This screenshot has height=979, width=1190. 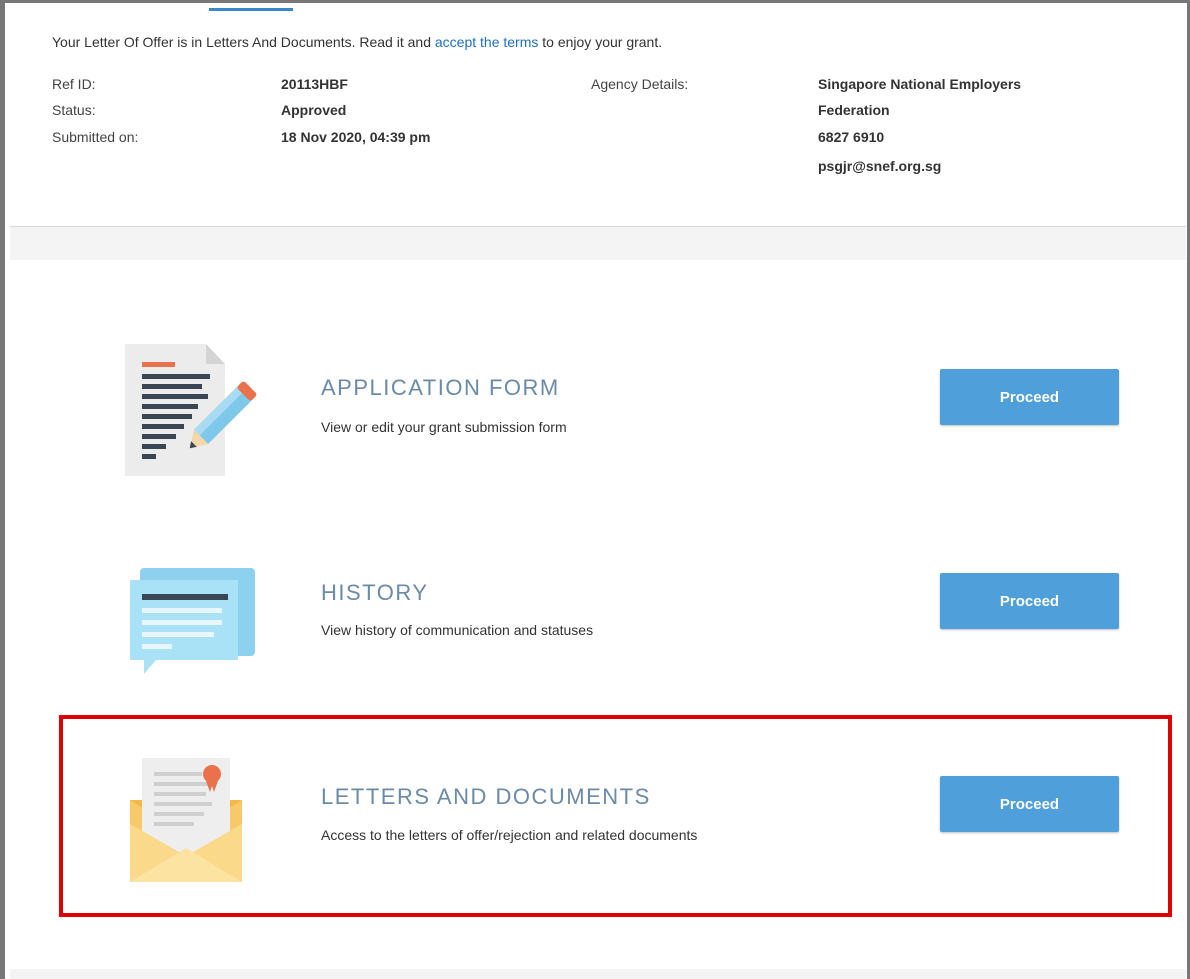 I want to click on agency-details-label: Agency Details:, so click(x=640, y=84).